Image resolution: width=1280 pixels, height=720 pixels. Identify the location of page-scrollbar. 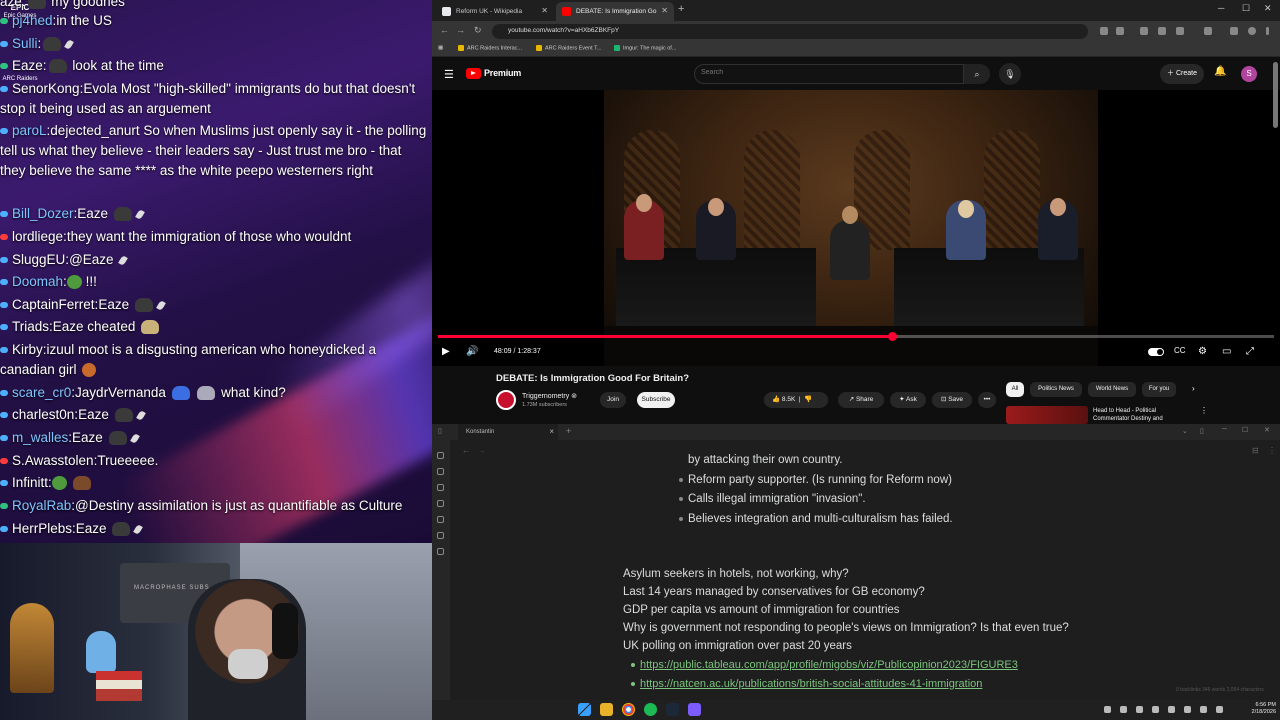
(1275, 95).